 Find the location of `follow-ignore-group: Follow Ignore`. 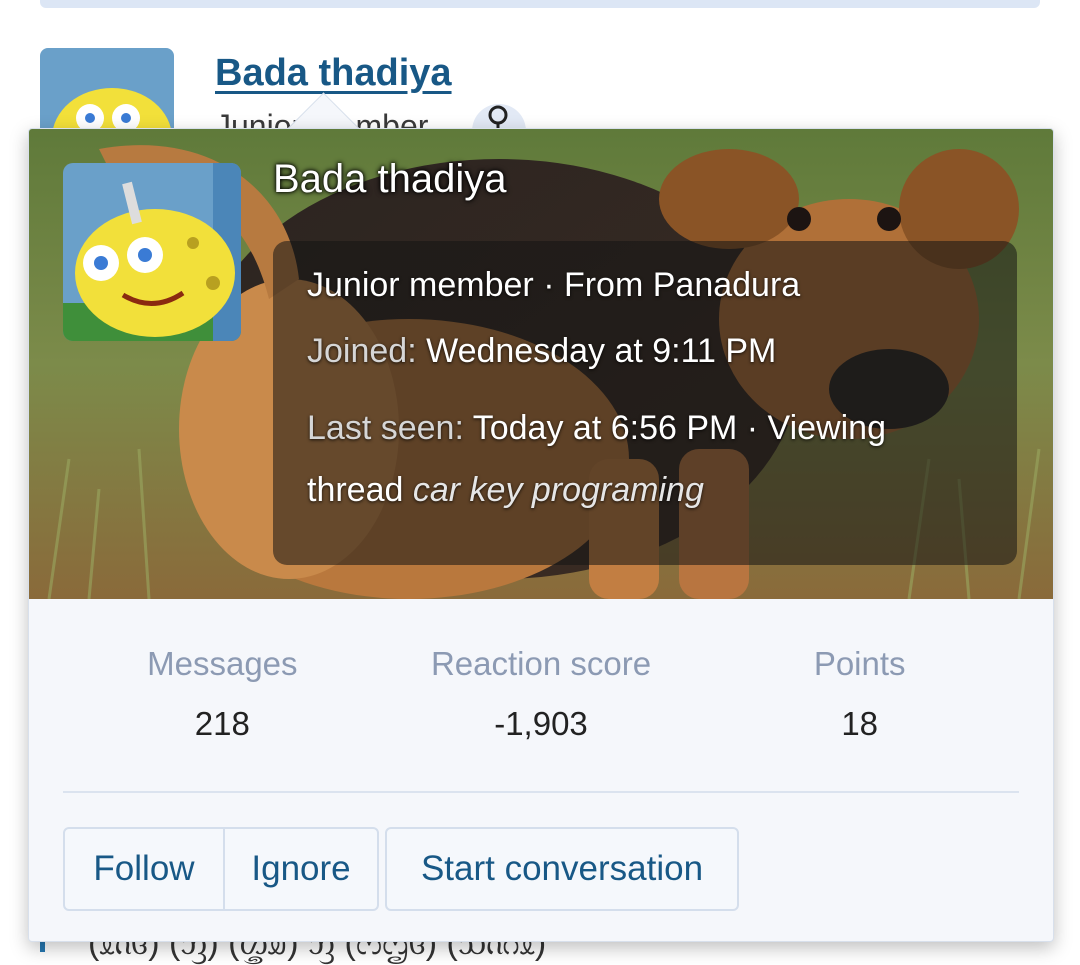

follow-ignore-group: Follow Ignore is located at coordinates (221, 869).